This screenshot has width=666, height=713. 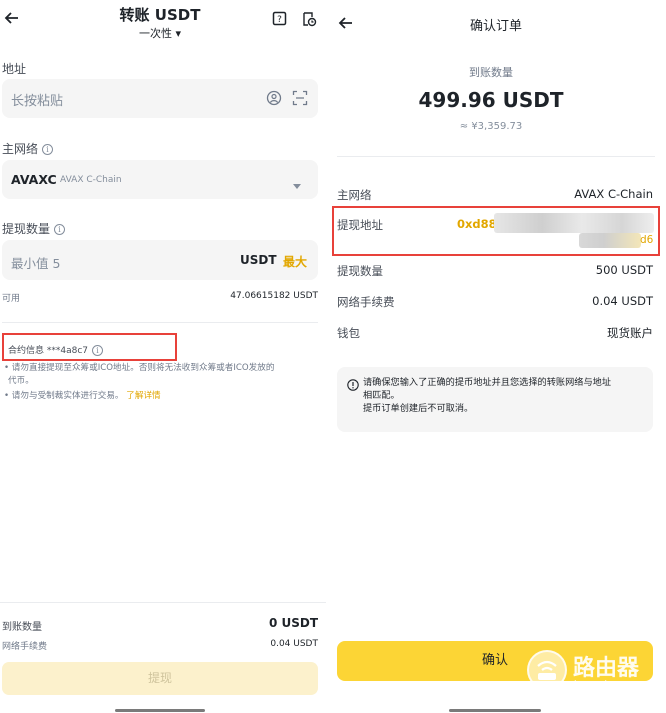 I want to click on network-subtitle: AVAX C-Chain, so click(x=91, y=180).